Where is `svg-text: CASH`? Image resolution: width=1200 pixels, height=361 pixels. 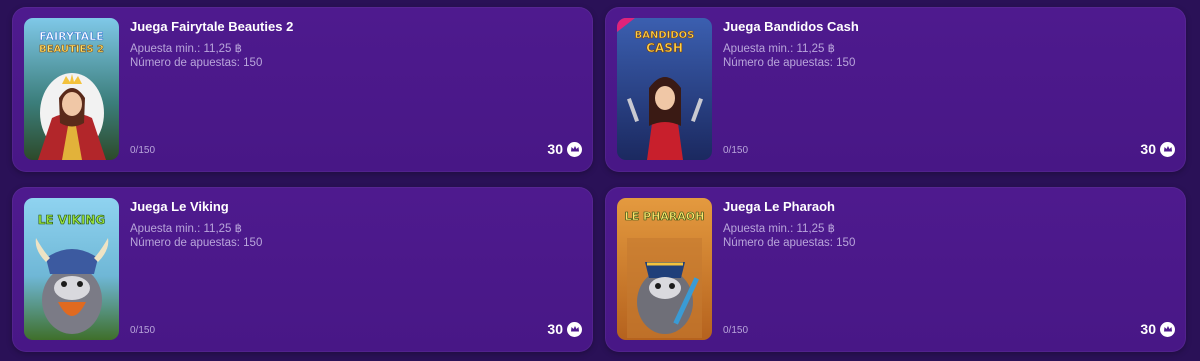 svg-text: CASH is located at coordinates (664, 48).